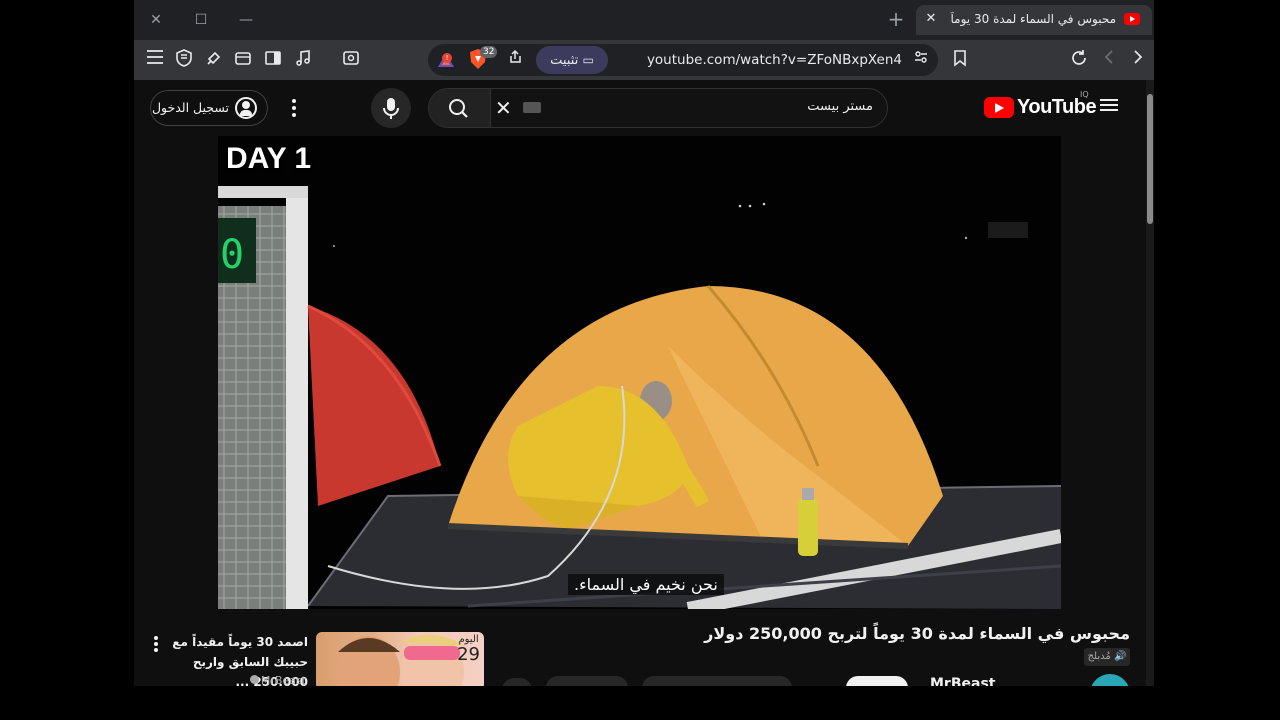 Image resolution: width=1280 pixels, height=720 pixels. I want to click on search-box: ✕ مستر بيست, so click(658, 108).